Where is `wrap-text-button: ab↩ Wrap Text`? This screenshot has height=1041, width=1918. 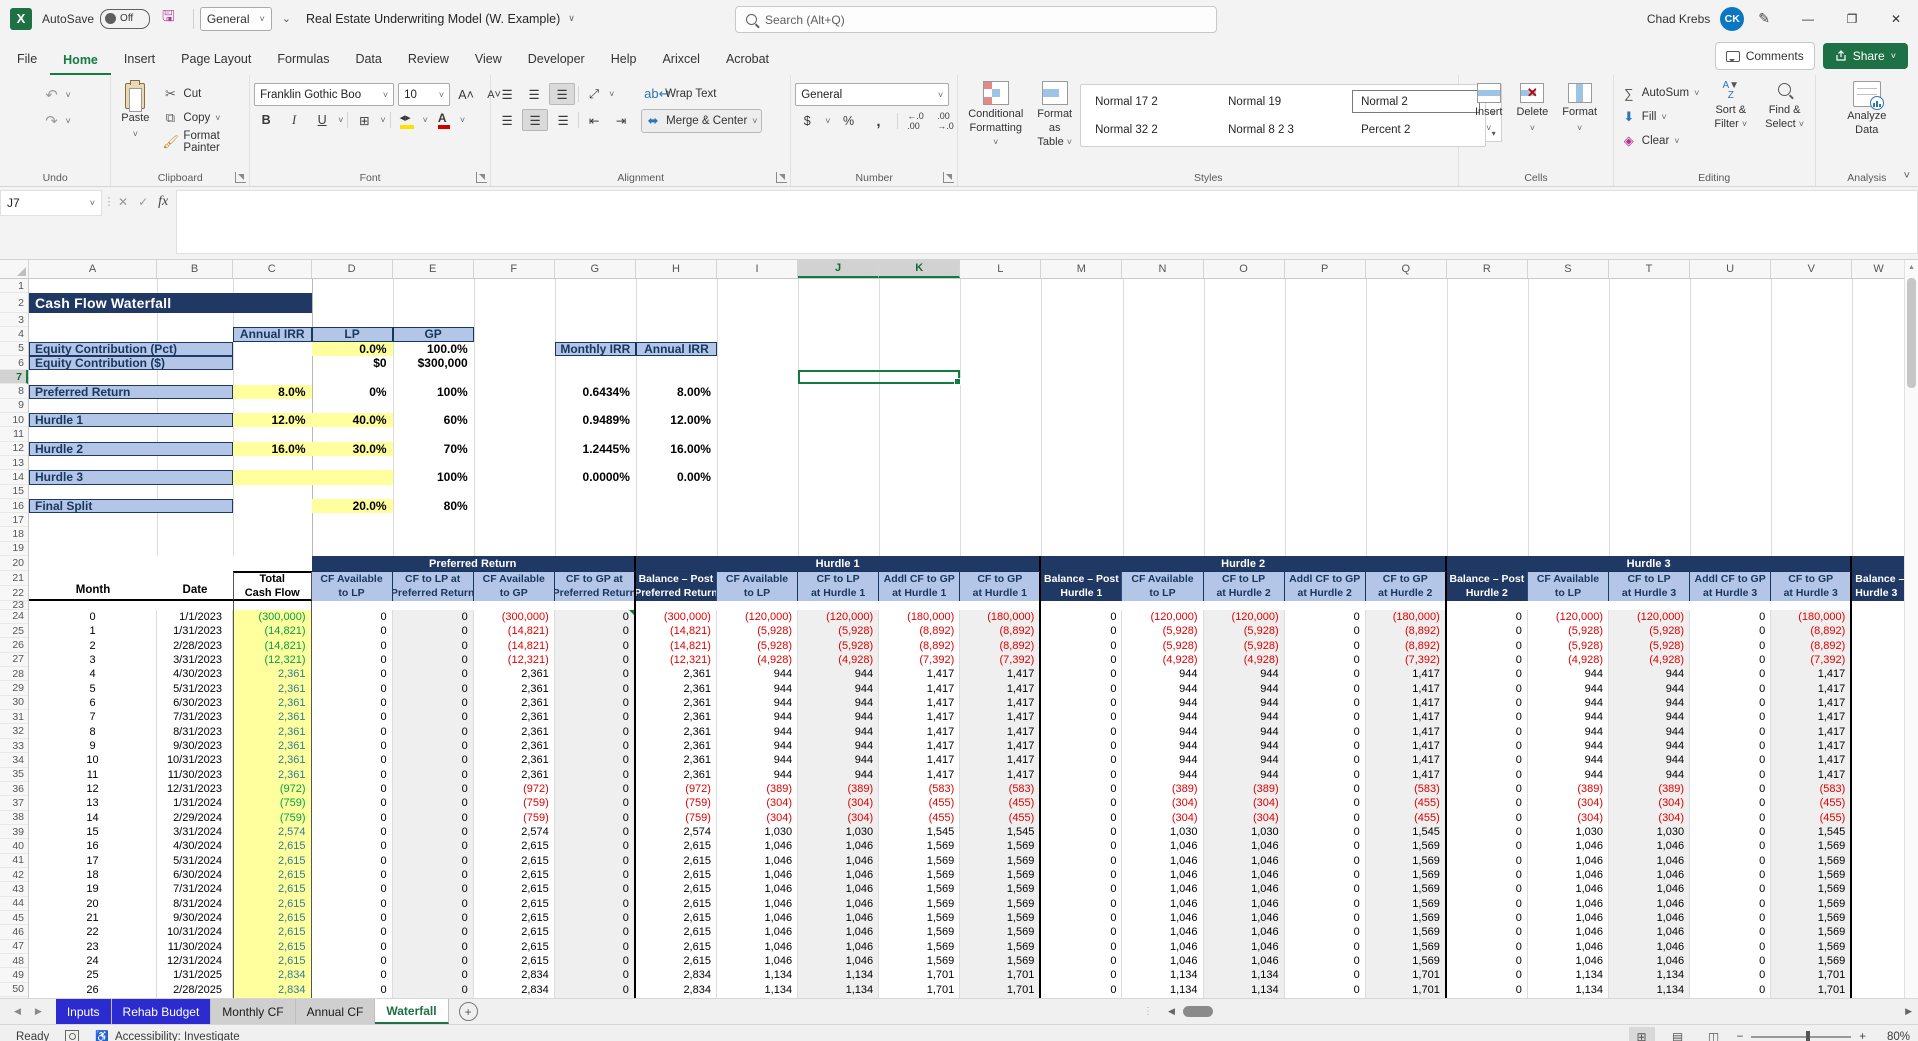
wrap-text-button: ab↩ Wrap Text is located at coordinates (701, 94).